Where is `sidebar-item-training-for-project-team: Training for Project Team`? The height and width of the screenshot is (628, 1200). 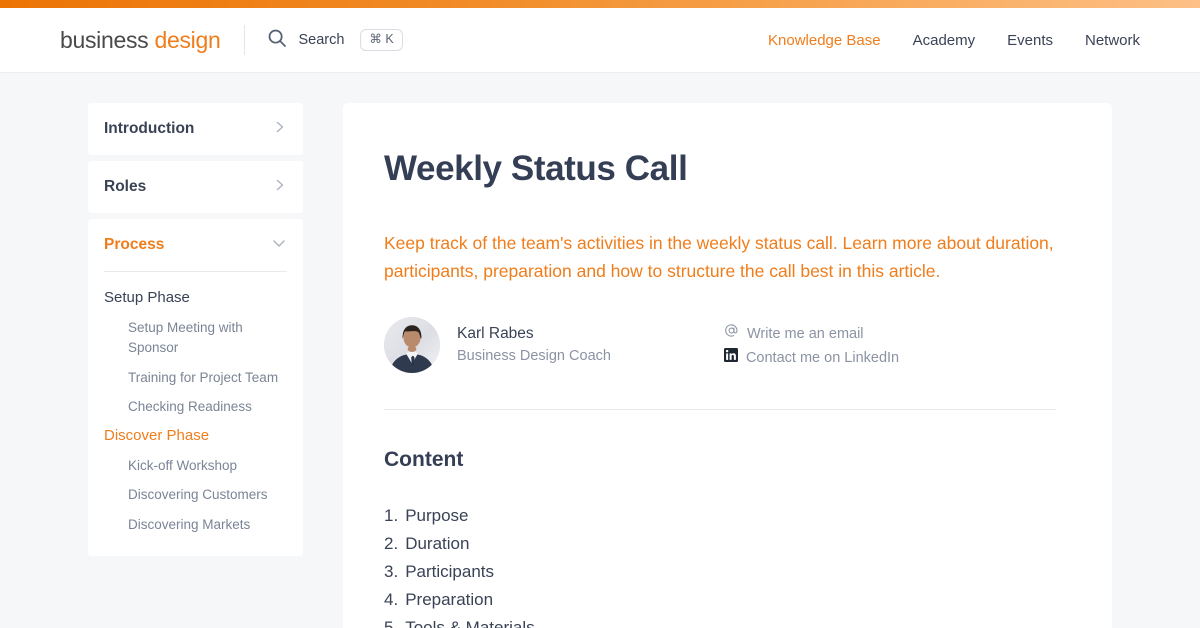 sidebar-item-training-for-project-team: Training for Project Team is located at coordinates (195, 380).